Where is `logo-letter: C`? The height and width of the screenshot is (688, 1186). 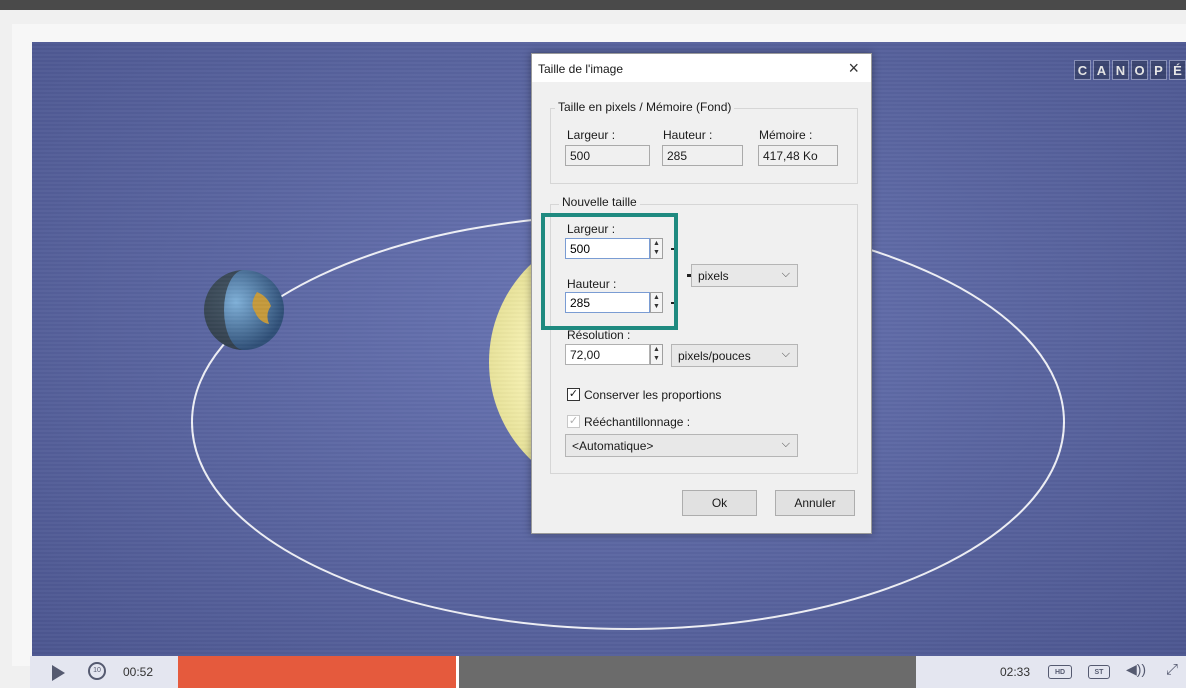 logo-letter: C is located at coordinates (1082, 70).